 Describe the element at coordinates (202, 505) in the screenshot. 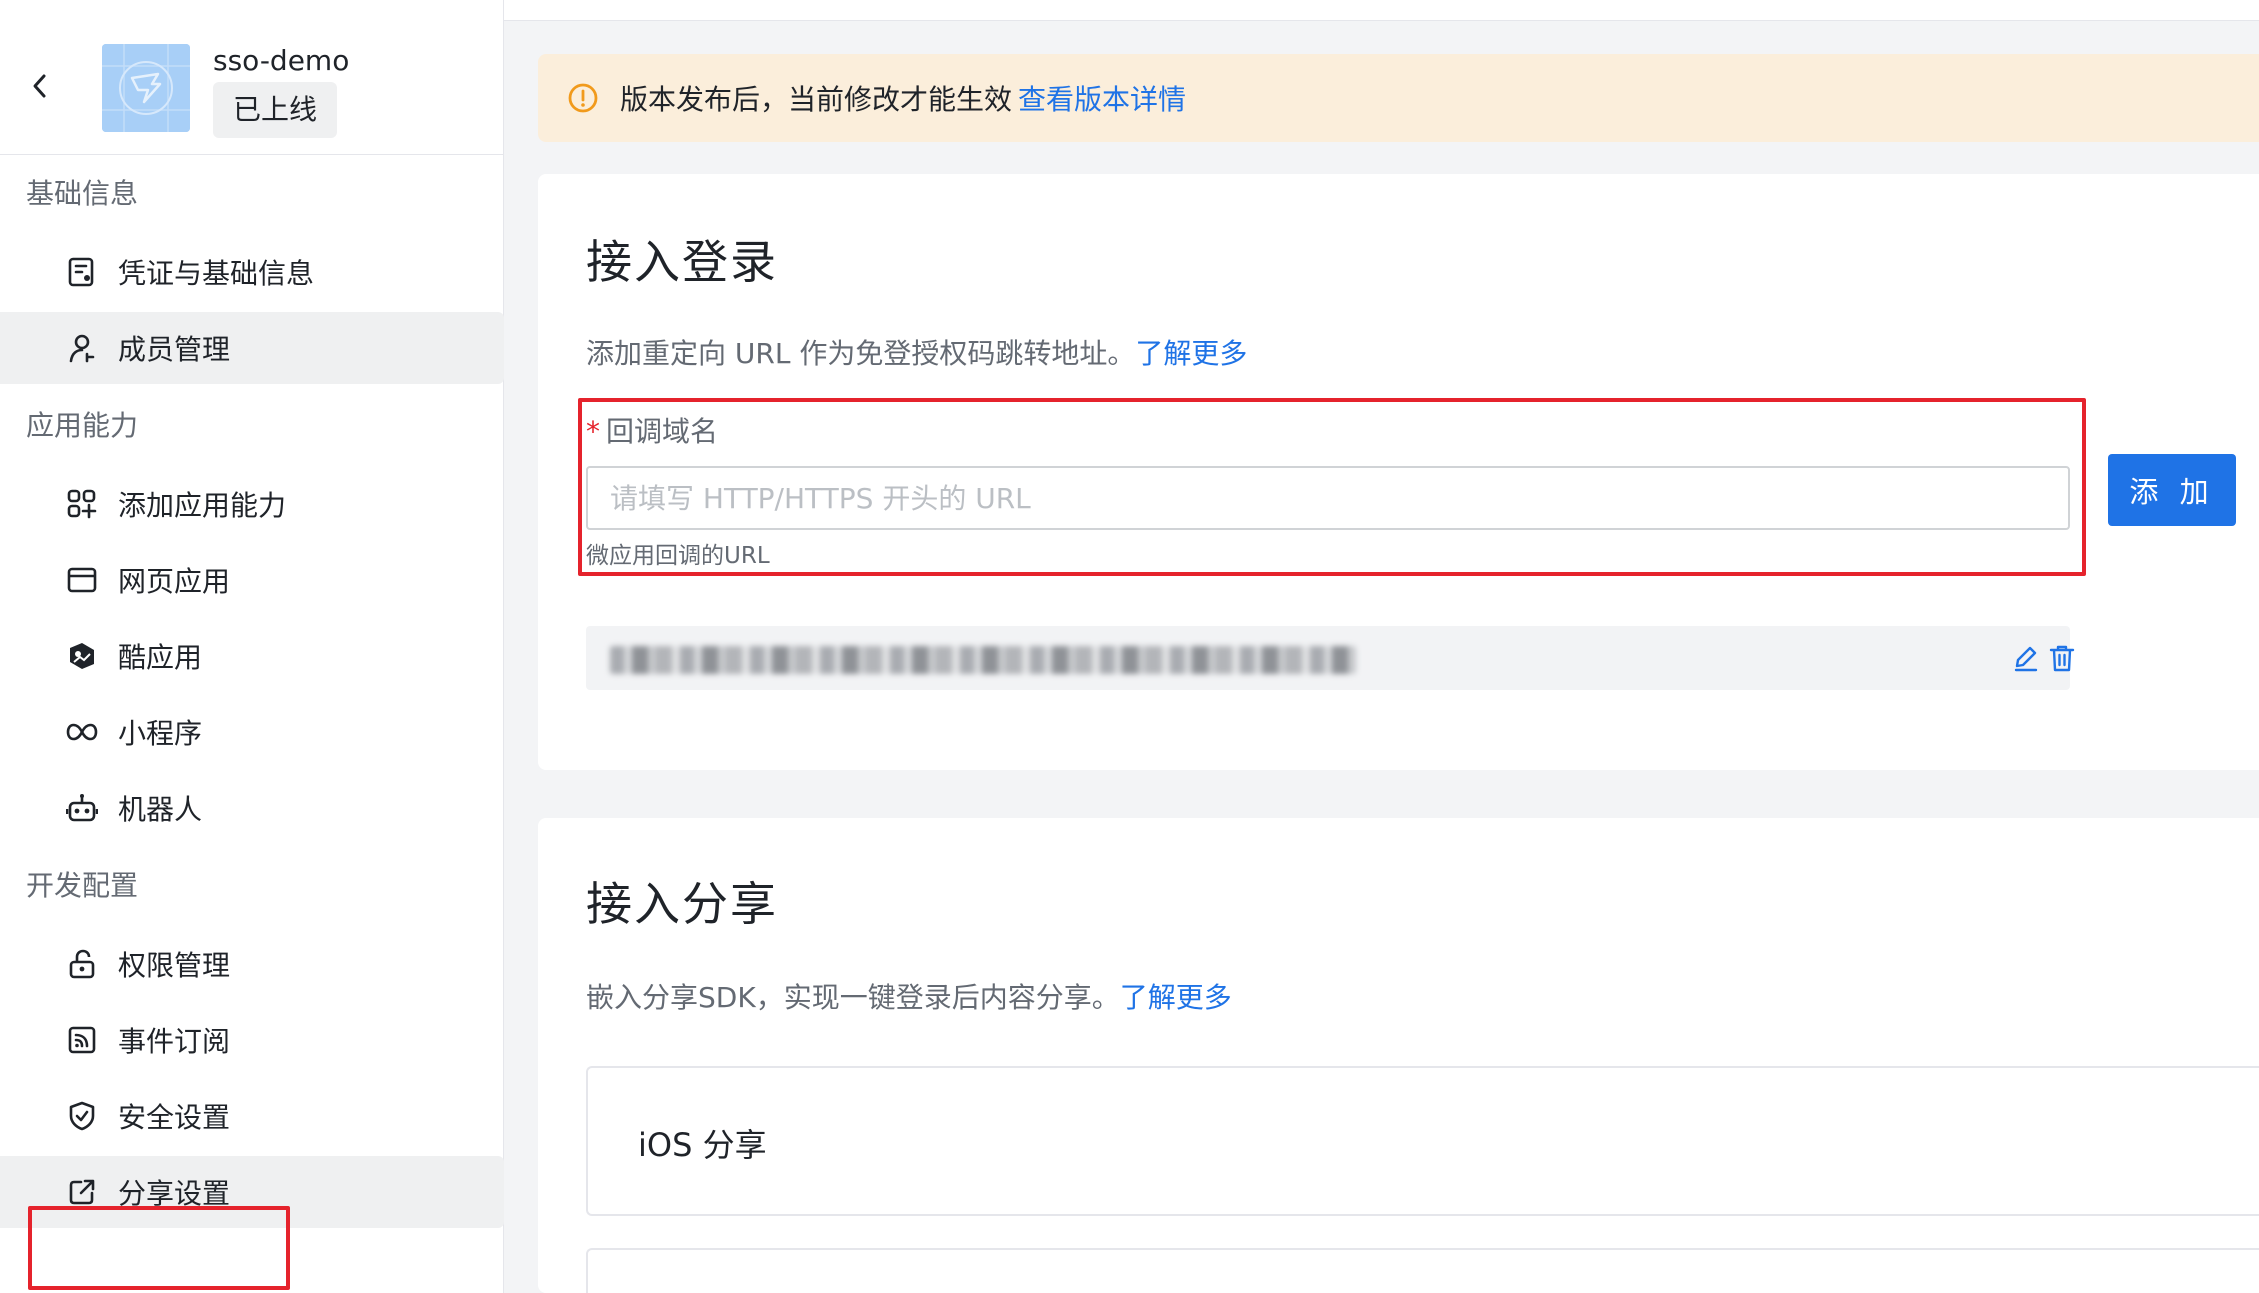

I see `sidebar-item-label: 添加应用能力` at that location.